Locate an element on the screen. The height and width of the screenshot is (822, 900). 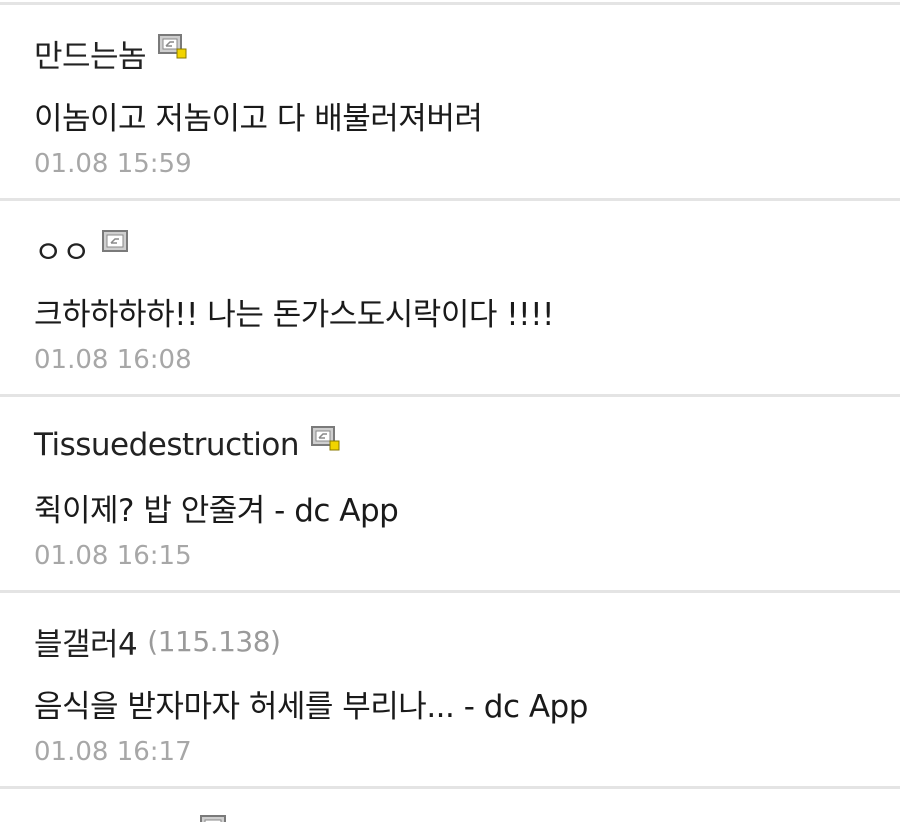
comment-text: 크하하하하!! 나는 돈가스도시락이다 !!!! is located at coordinates (294, 315).